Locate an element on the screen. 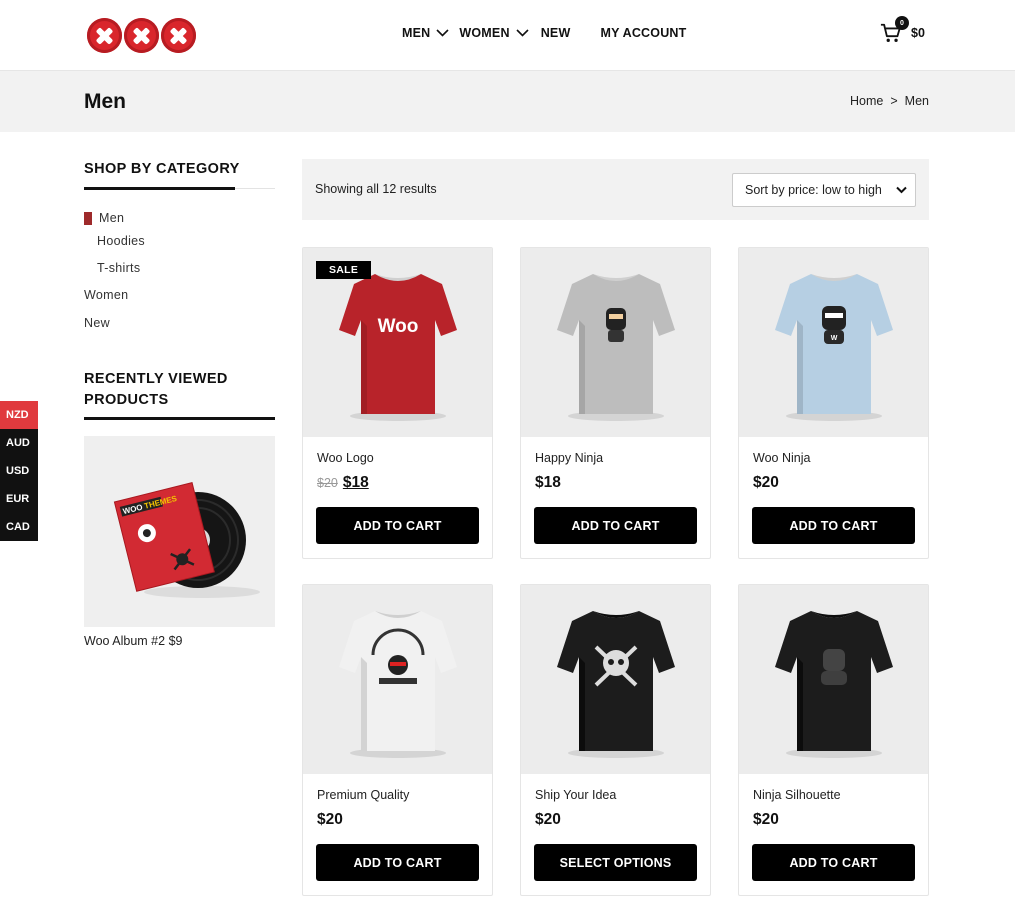 This screenshot has height=915, width=1015. site-header: MEN WOMEN NEW MY ACCOUNT 0 $0 is located at coordinates (507, 35).